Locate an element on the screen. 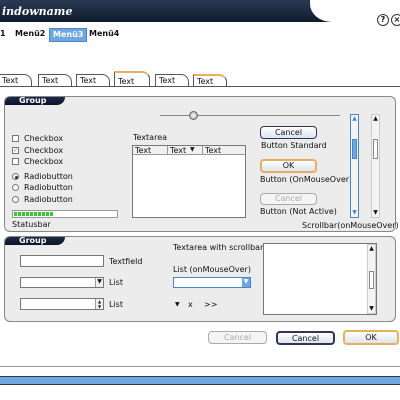 The height and width of the screenshot is (400, 400). table-header: Text Text ▼ Text is located at coordinates (189, 150).